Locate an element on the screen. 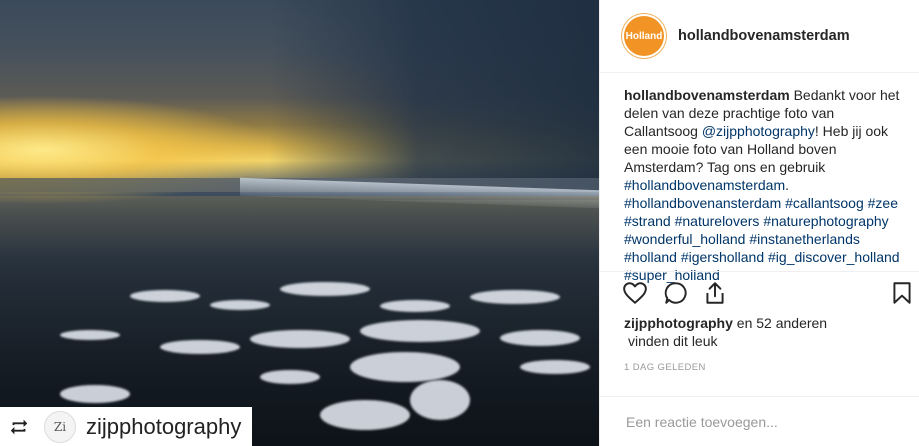 Image resolution: width=919 pixels, height=446 pixels. post-header: Holland hollandbovenamsterdam is located at coordinates (759, 36).